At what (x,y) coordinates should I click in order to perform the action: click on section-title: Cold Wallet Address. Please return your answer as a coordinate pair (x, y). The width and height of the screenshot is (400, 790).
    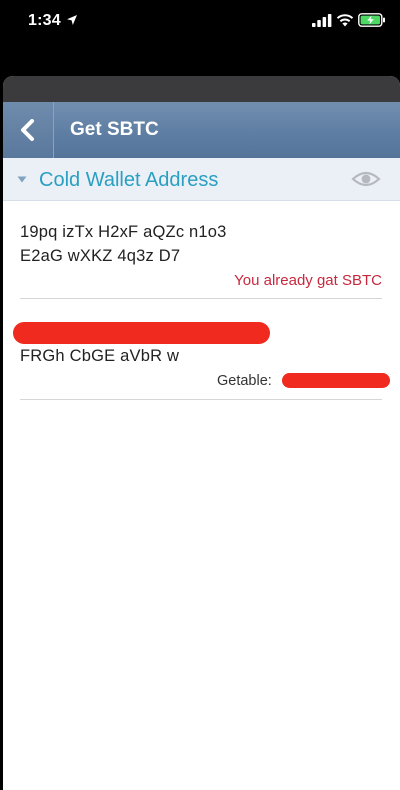
    Looking at the image, I should click on (129, 180).